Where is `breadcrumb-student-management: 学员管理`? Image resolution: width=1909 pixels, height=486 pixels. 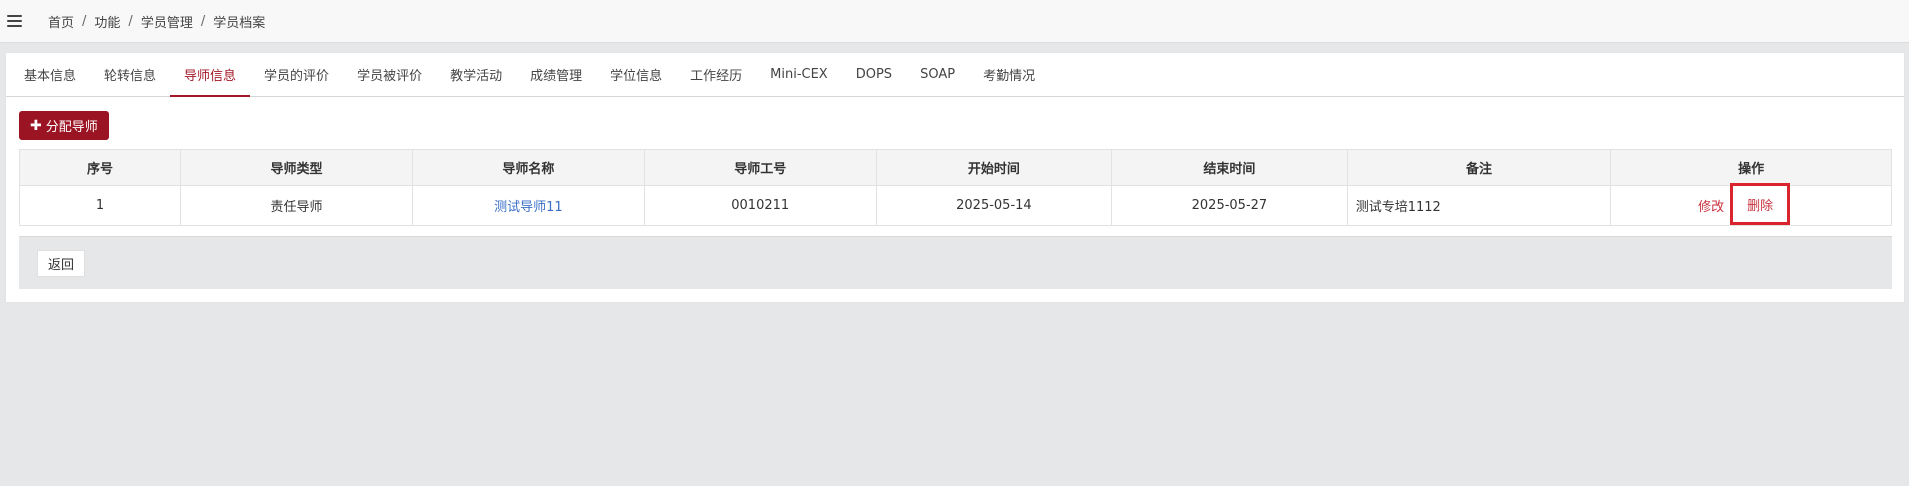 breadcrumb-student-management: 学员管理 is located at coordinates (167, 21).